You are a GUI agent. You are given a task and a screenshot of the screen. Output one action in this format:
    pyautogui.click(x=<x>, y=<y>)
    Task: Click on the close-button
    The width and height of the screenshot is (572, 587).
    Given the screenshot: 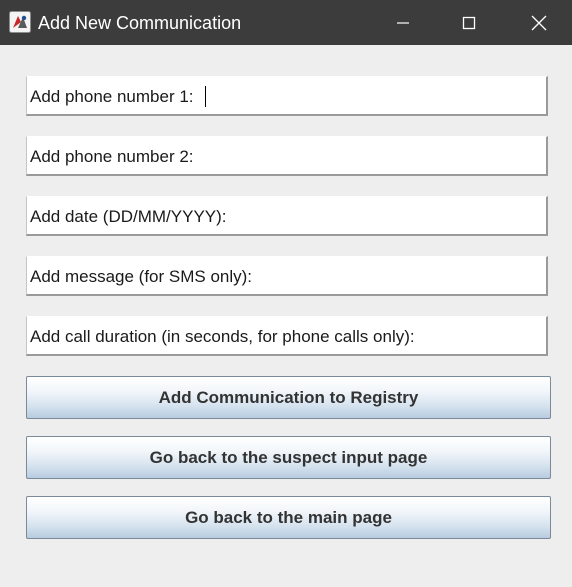 What is the action you would take?
    pyautogui.click(x=539, y=22)
    